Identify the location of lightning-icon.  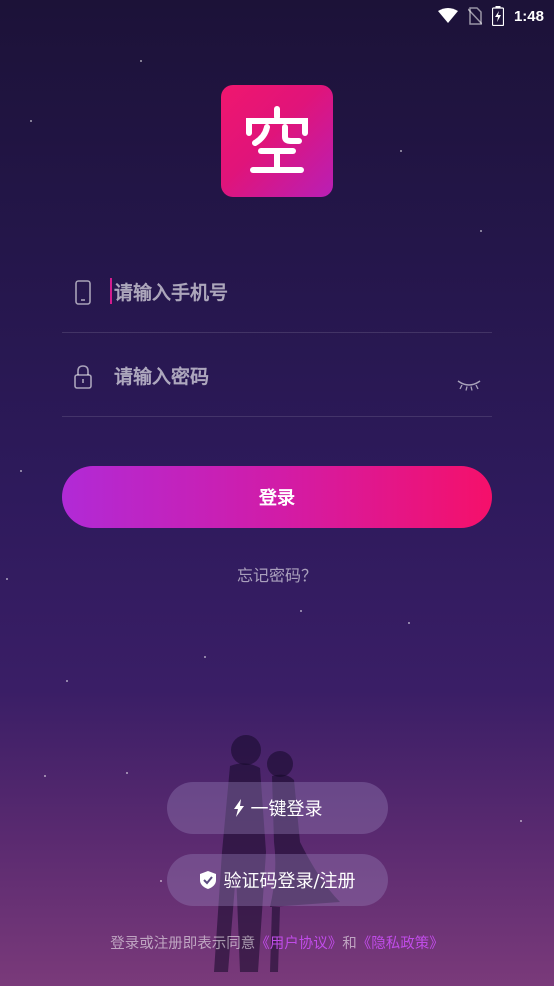
(238, 808).